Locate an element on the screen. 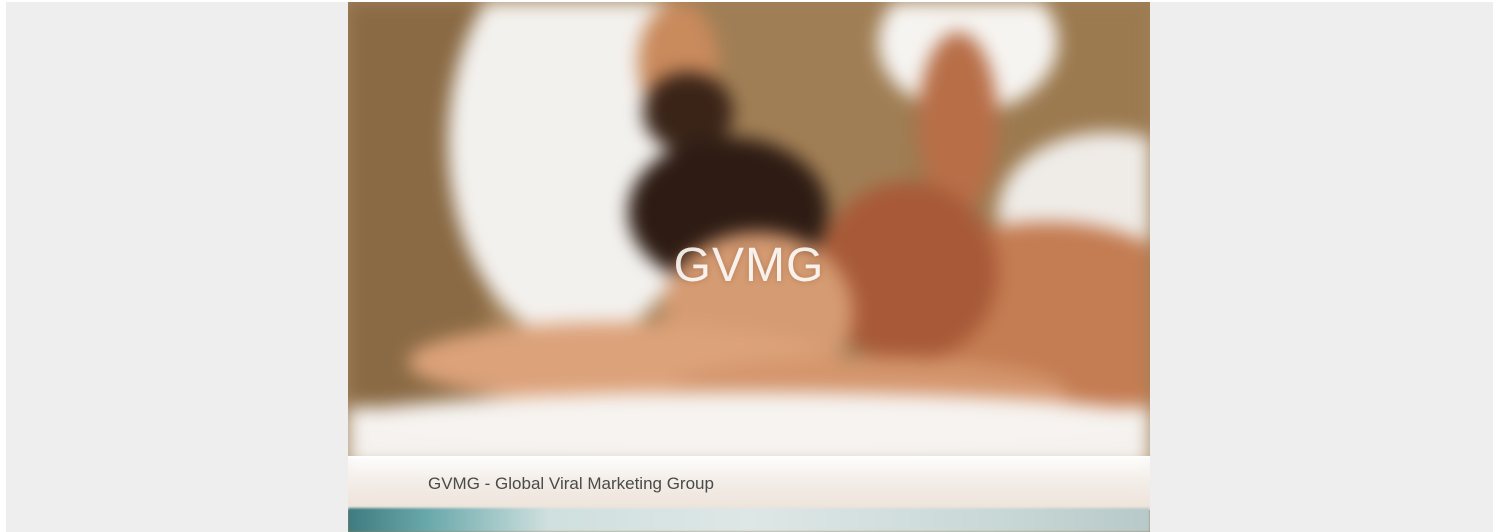  frame-right-edge is located at coordinates (1496, 266).